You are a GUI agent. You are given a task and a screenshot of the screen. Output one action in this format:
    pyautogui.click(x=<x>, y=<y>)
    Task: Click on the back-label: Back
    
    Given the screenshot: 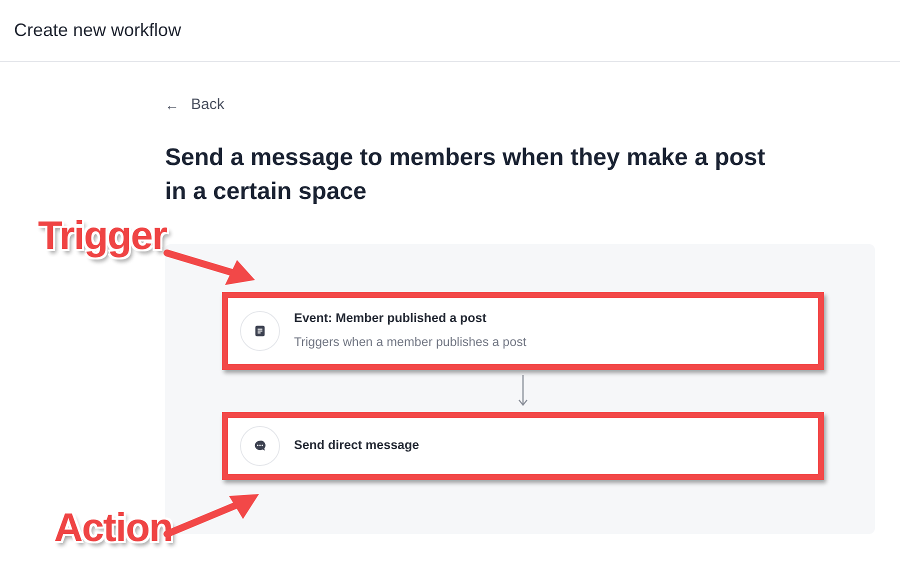 What is the action you would take?
    pyautogui.click(x=207, y=105)
    